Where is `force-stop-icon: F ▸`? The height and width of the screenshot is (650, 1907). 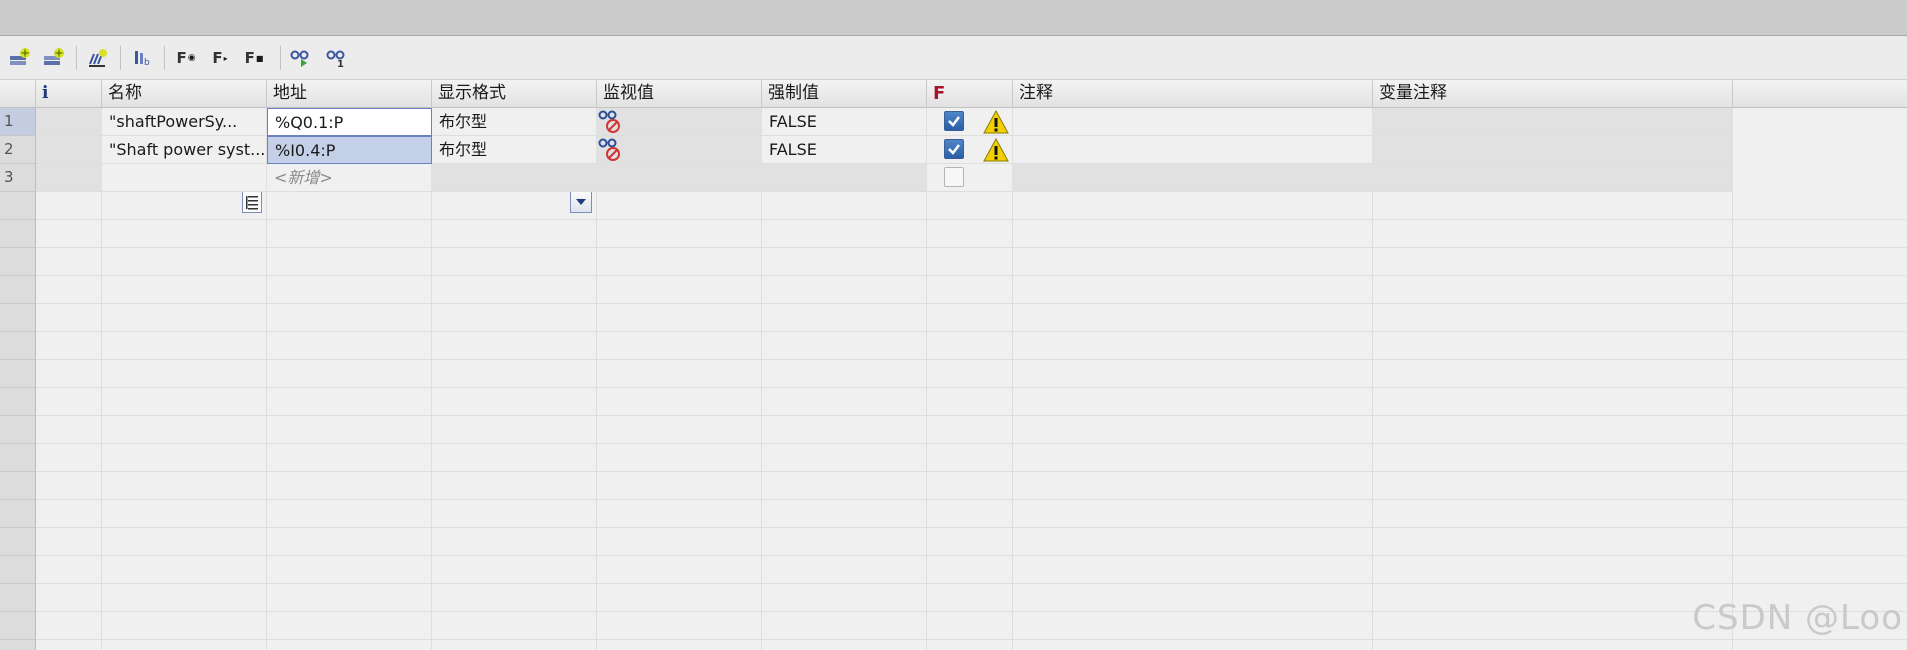 force-stop-icon: F ▸ is located at coordinates (220, 58).